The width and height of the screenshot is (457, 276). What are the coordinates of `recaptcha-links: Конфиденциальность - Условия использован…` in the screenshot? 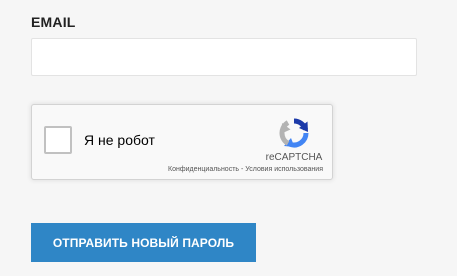 It's located at (245, 169).